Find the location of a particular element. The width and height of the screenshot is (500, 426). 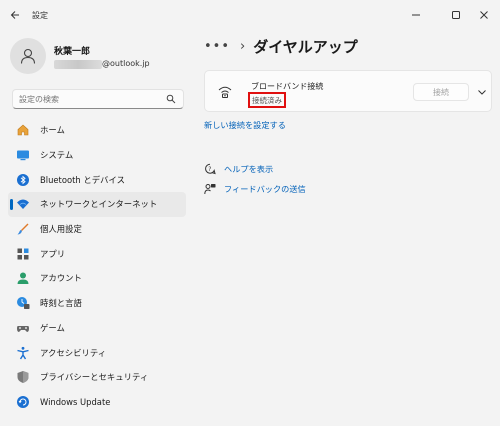

person-icon is located at coordinates (28, 56).